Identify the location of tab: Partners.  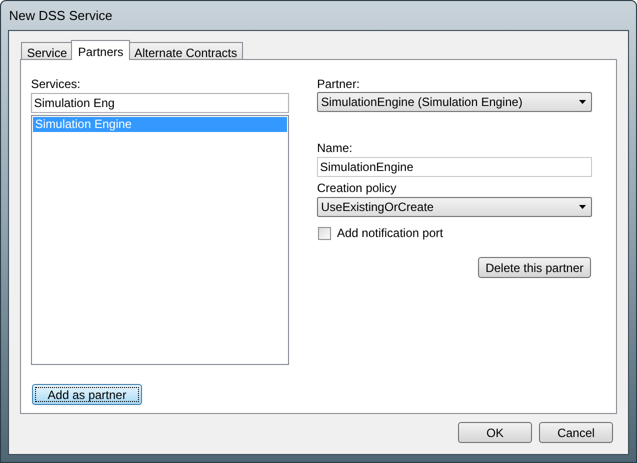
(100, 50).